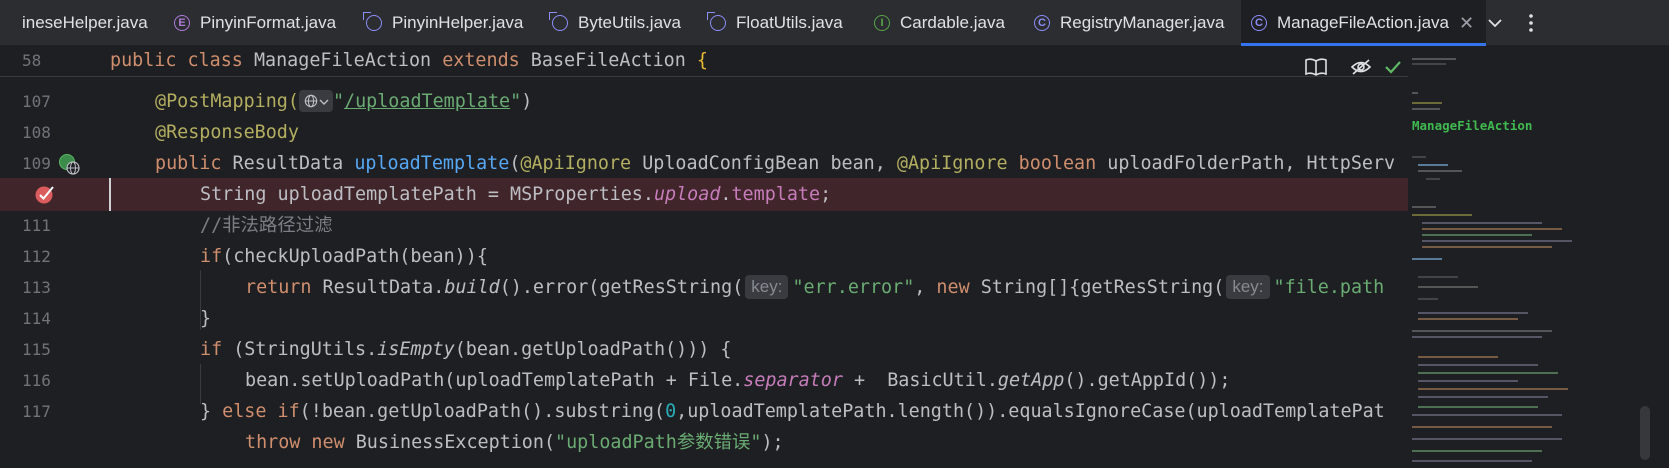 Image resolution: width=1669 pixels, height=468 pixels. I want to click on tab-label: FloatUtils.java, so click(789, 22).